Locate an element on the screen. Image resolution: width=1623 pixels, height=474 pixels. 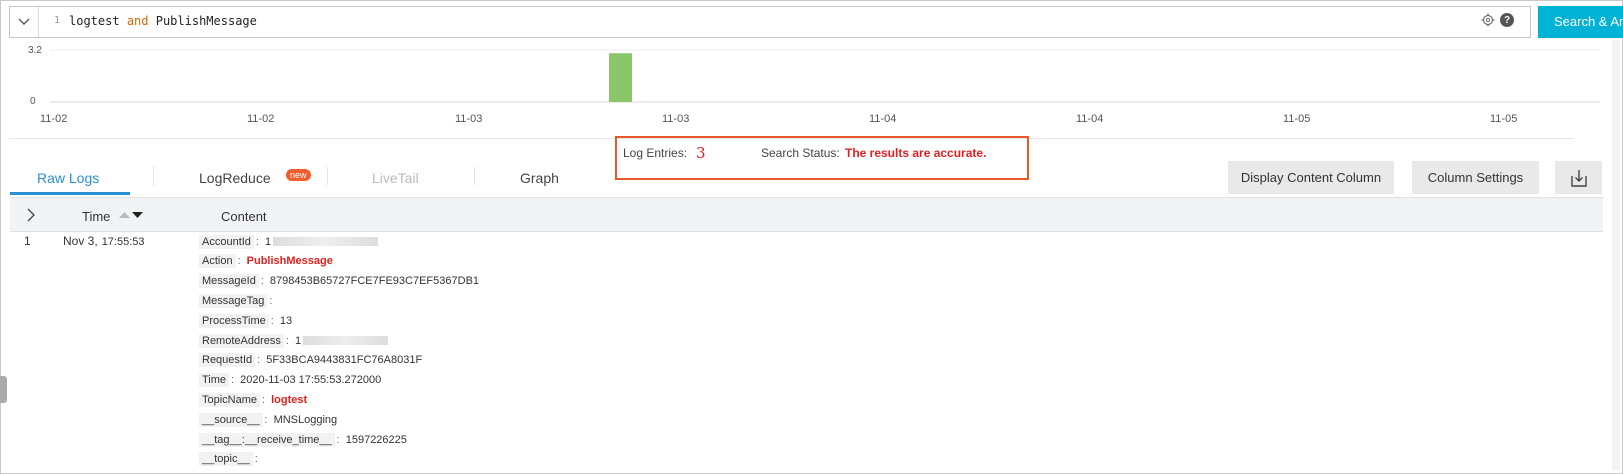
gear-icon is located at coordinates (1488, 20).